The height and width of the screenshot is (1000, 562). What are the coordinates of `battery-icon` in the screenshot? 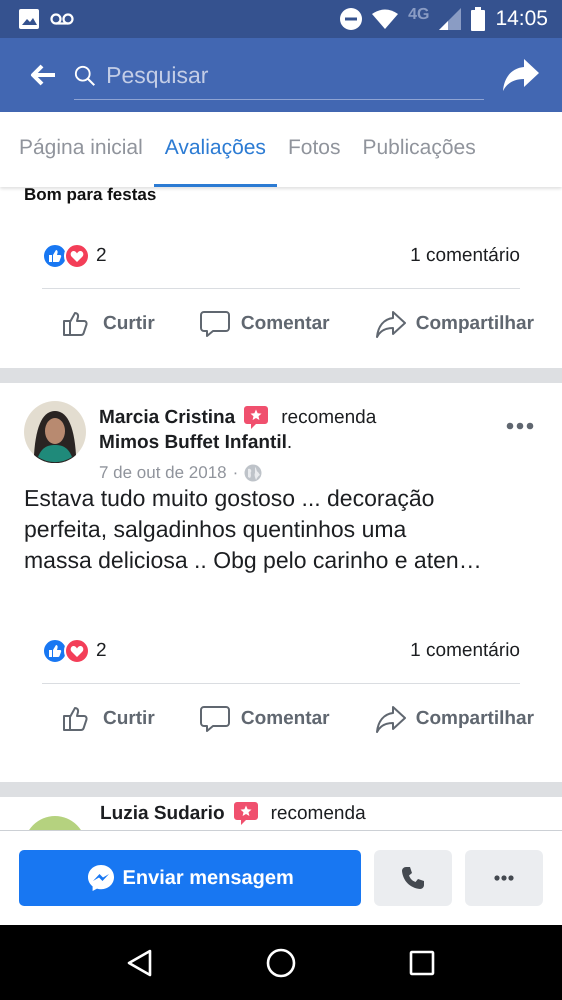 It's located at (478, 19).